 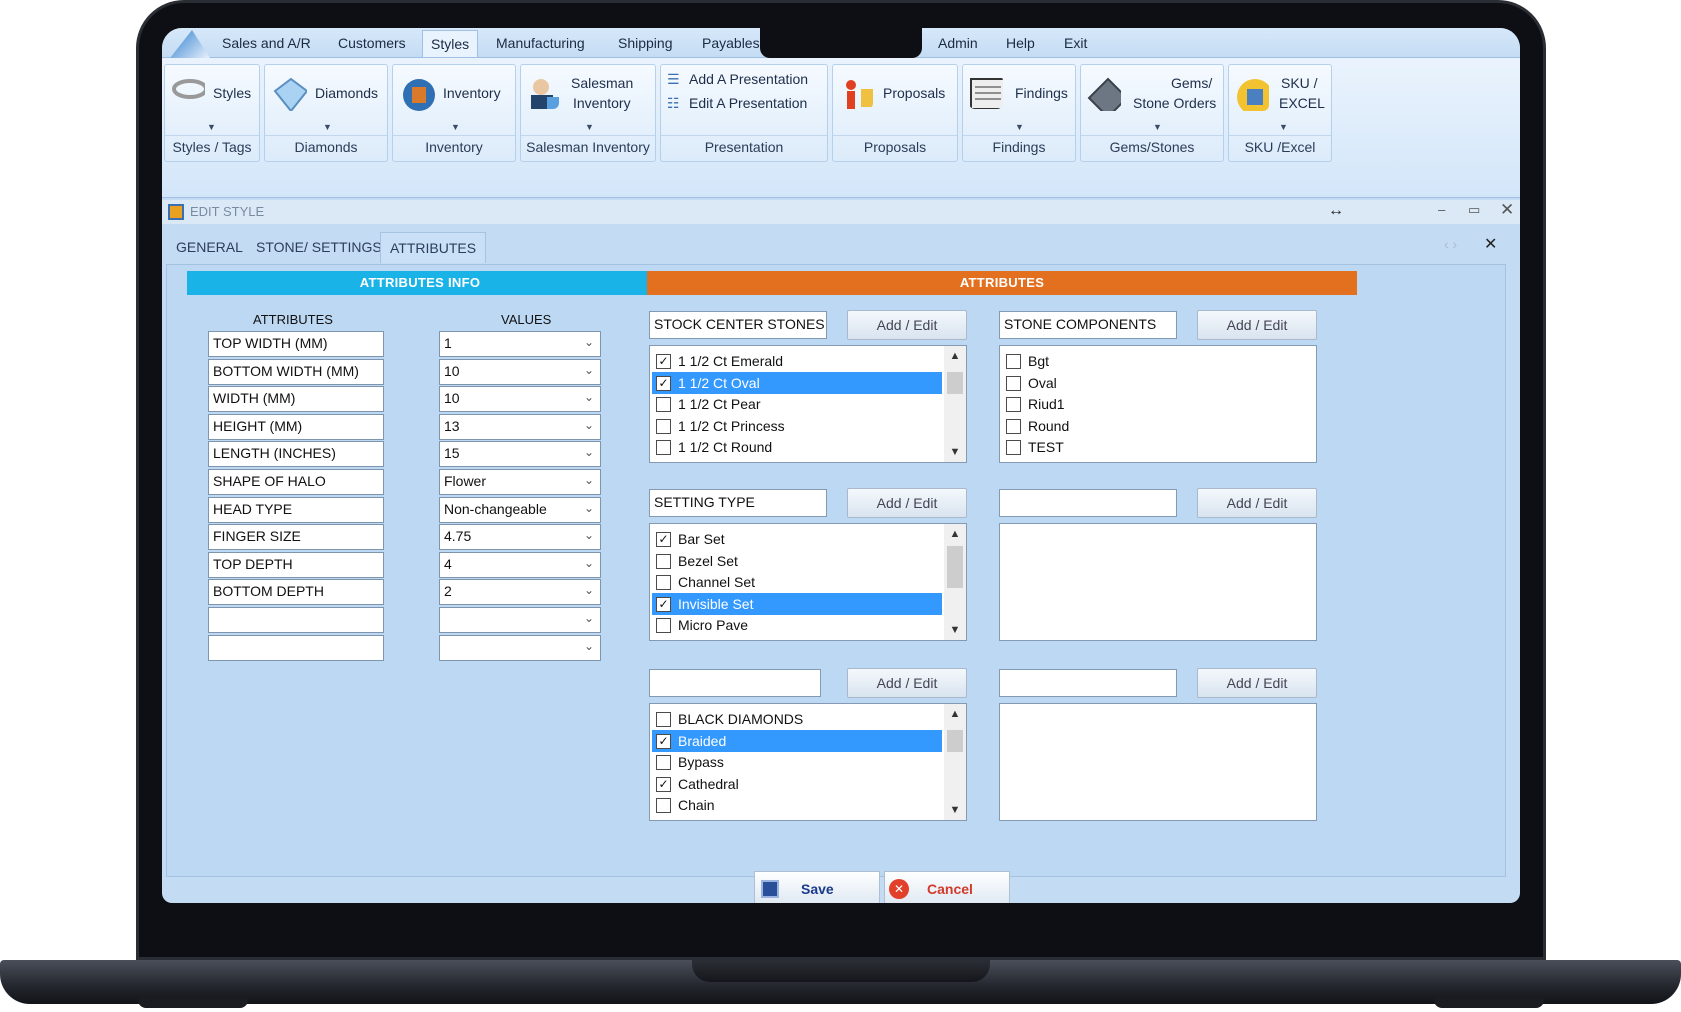 I want to click on proposals-button: Proposals, so click(x=896, y=103).